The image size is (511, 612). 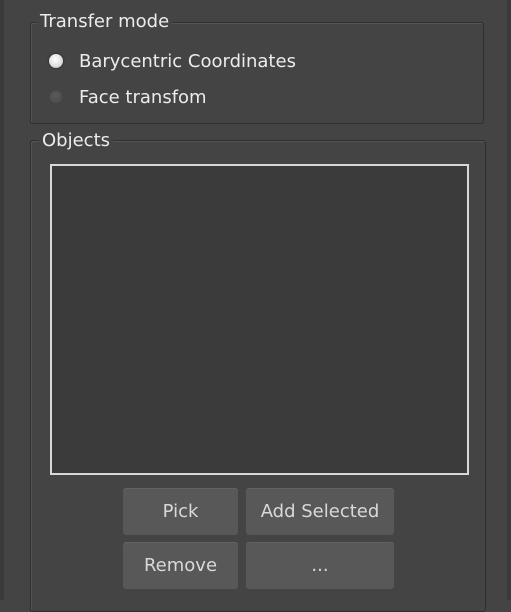 I want to click on transfer-mode-title: Transfer mode, so click(x=105, y=22).